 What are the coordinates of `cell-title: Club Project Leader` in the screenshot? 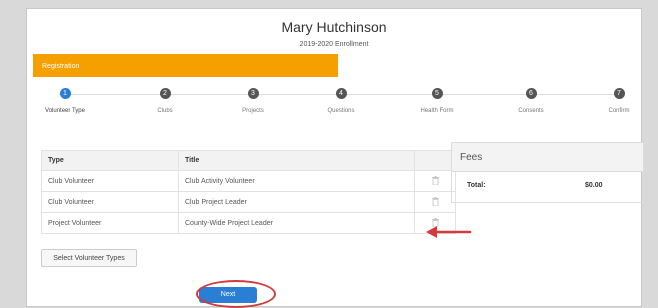 It's located at (296, 202).